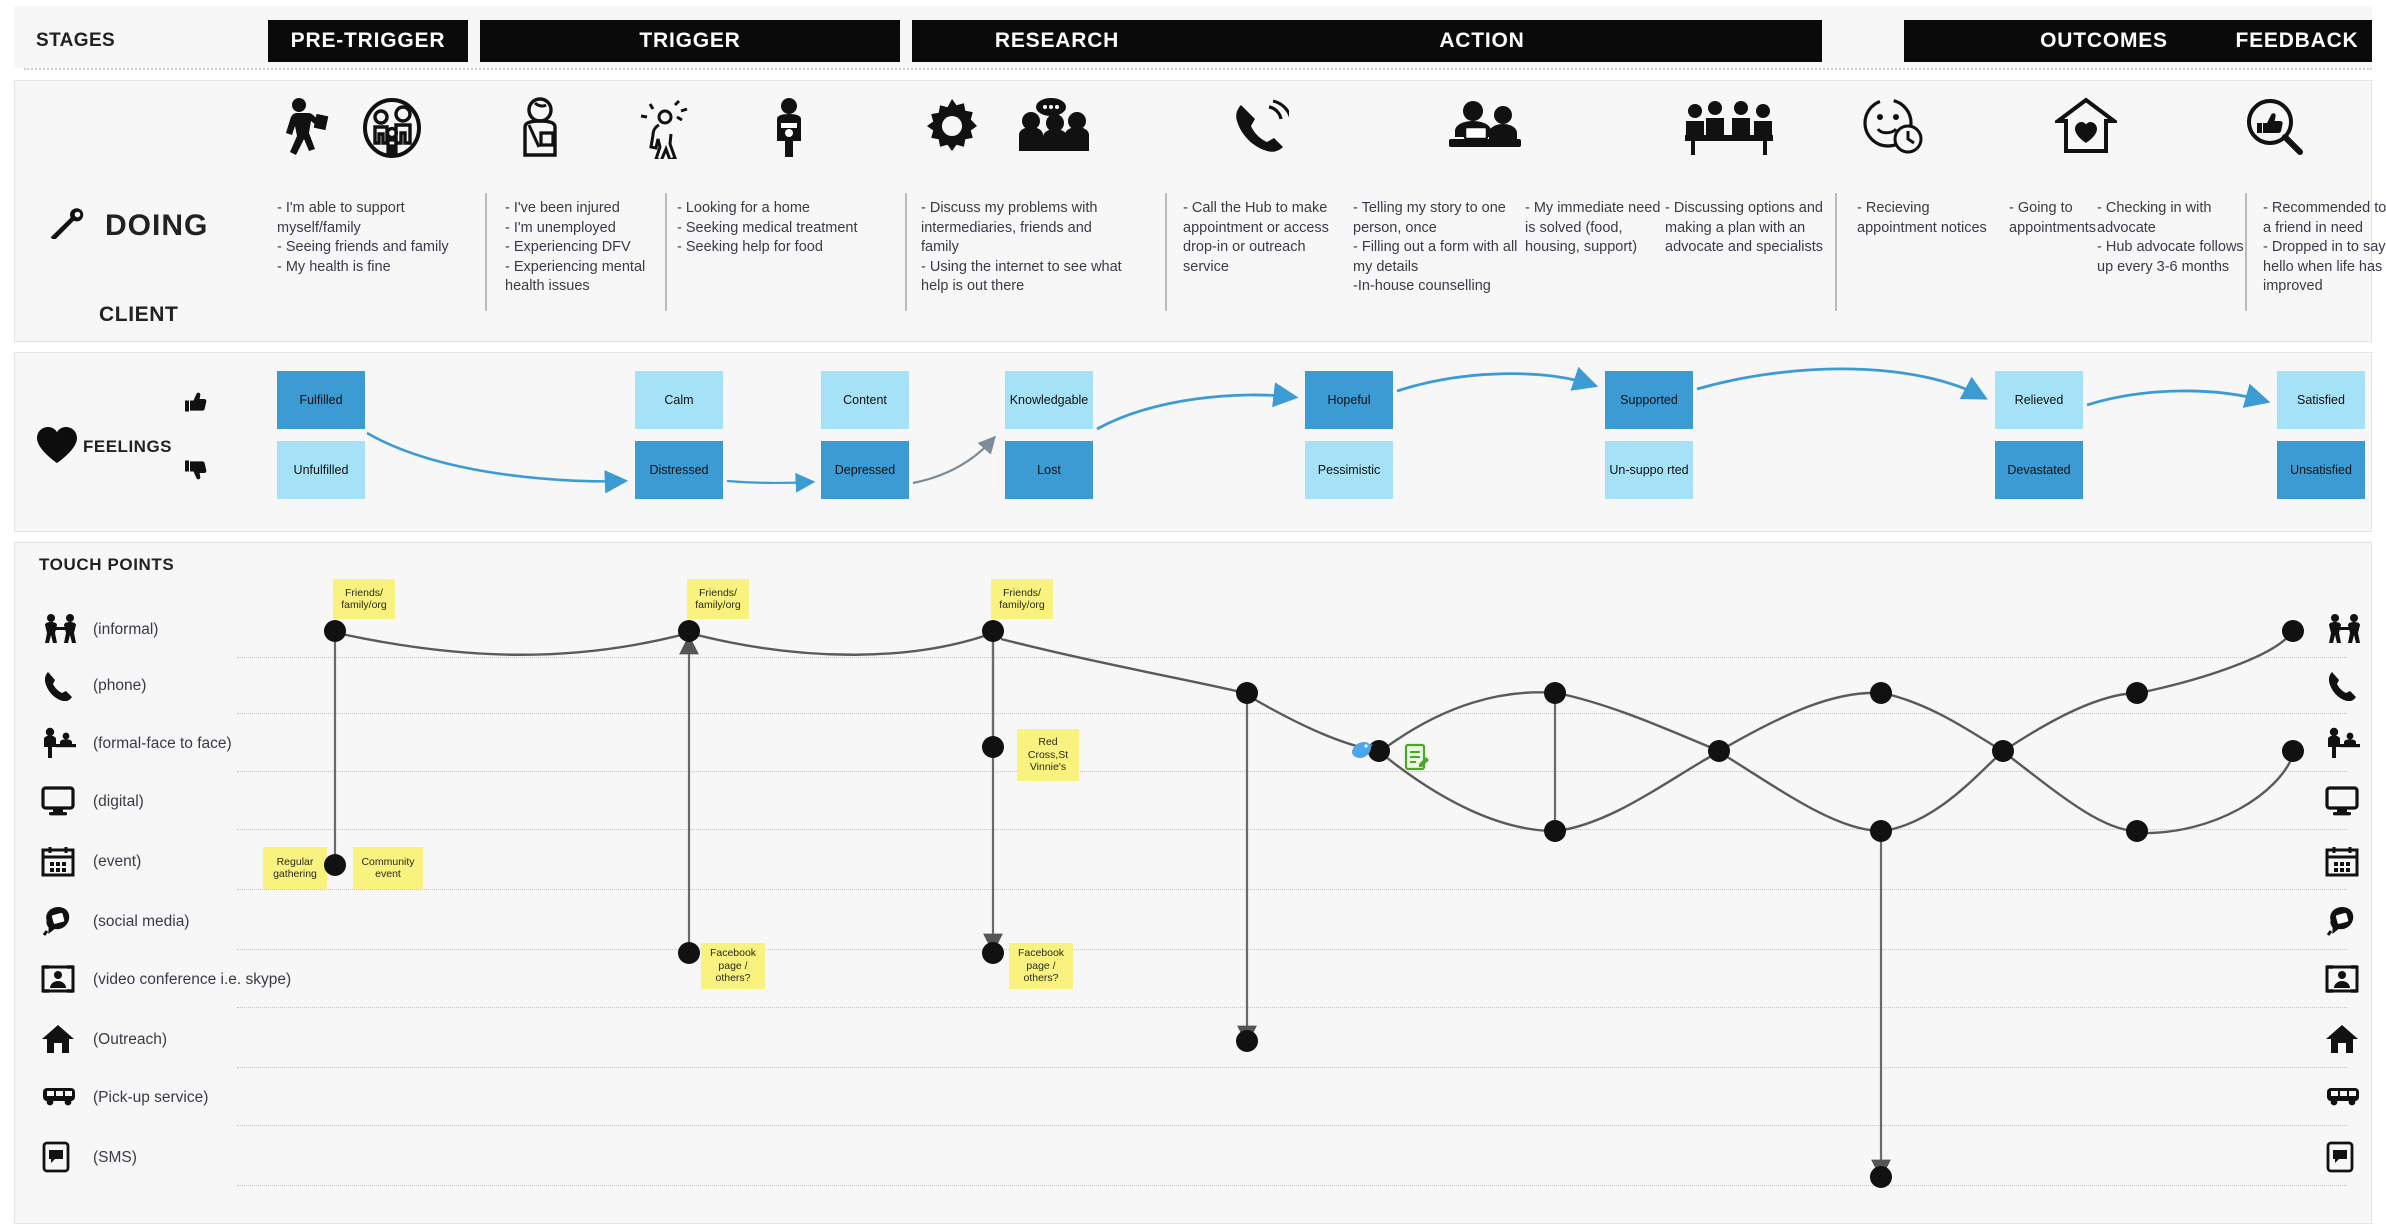 The width and height of the screenshot is (2386, 1230). What do you see at coordinates (1048, 755) in the screenshot?
I see `sticky-note: Red Cross,St Vinnie's` at bounding box center [1048, 755].